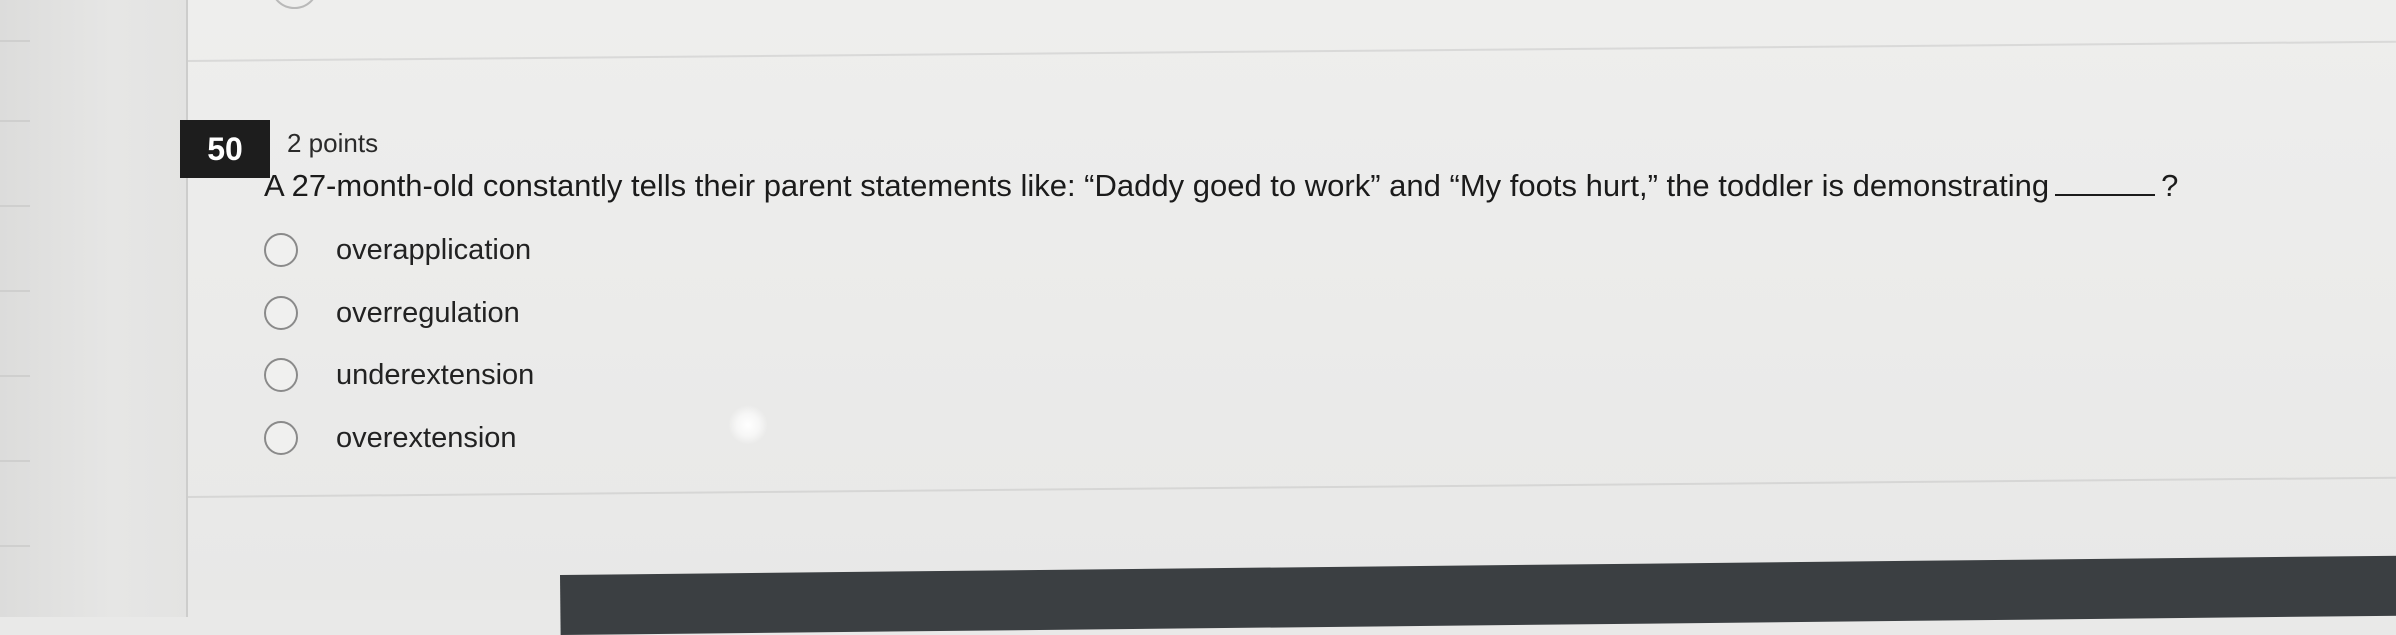 The height and width of the screenshot is (635, 2396). I want to click on option-label: underextension, so click(435, 375).